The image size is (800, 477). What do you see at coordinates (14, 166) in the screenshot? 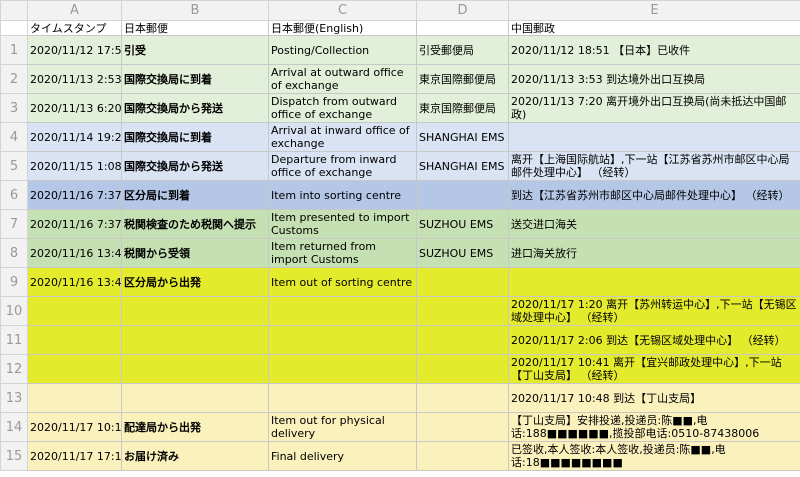
I see `row-header: 5` at bounding box center [14, 166].